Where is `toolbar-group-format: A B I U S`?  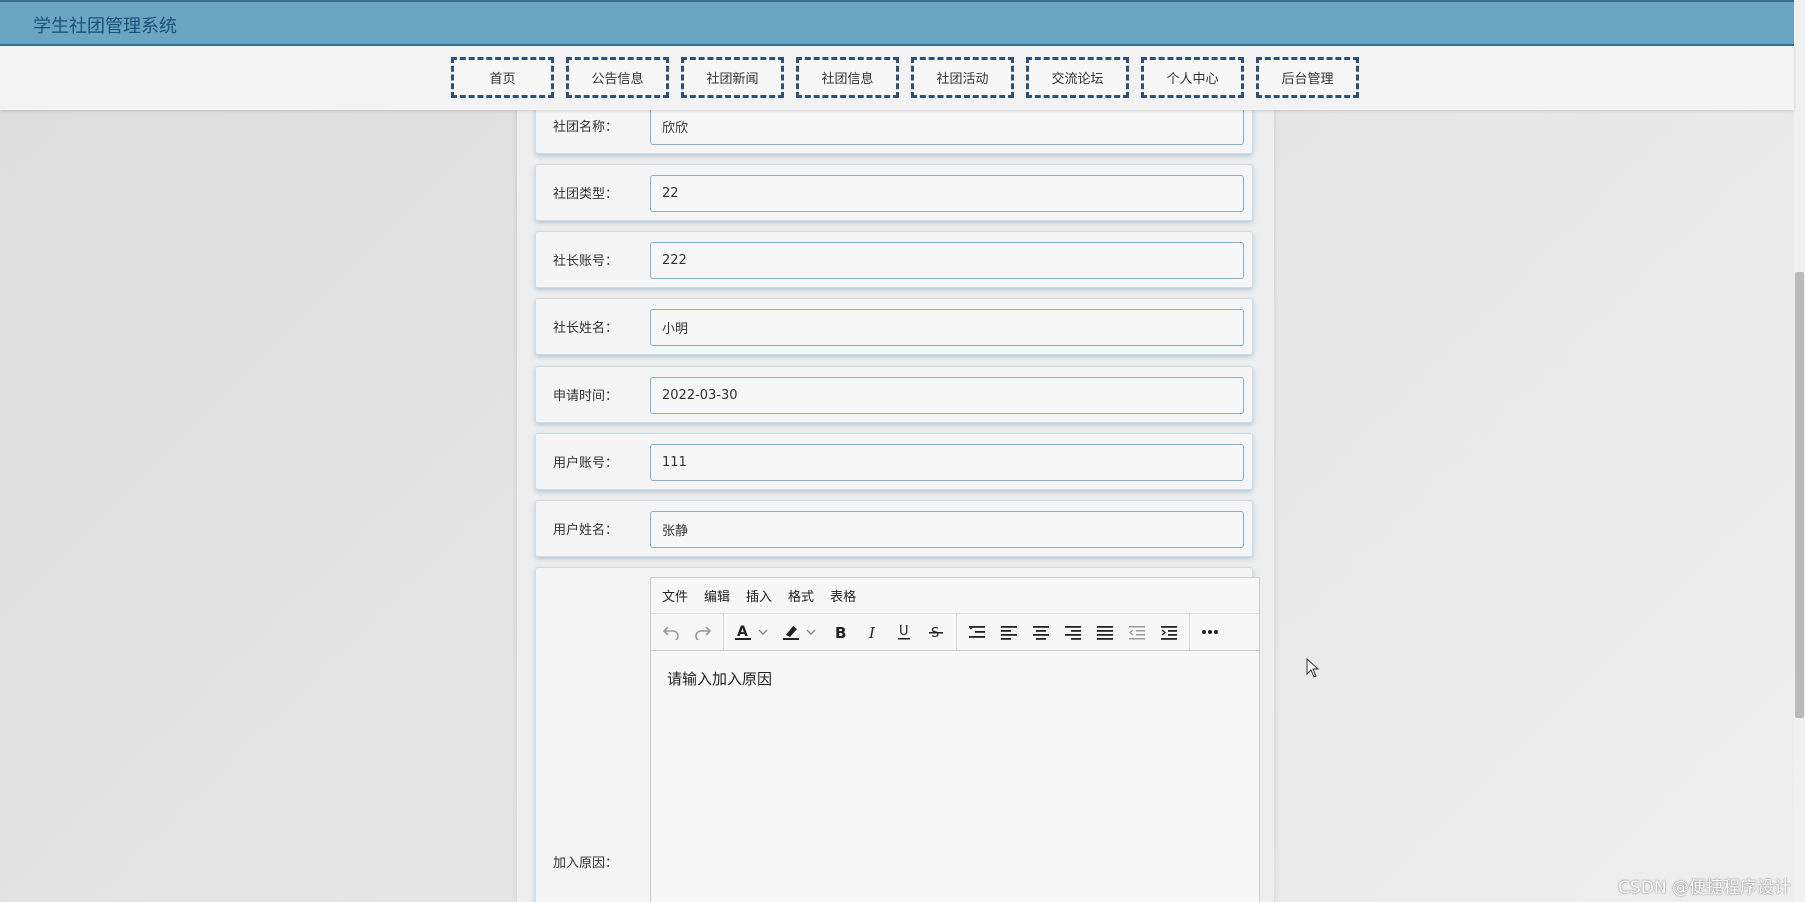 toolbar-group-format: A B I U S is located at coordinates (840, 632).